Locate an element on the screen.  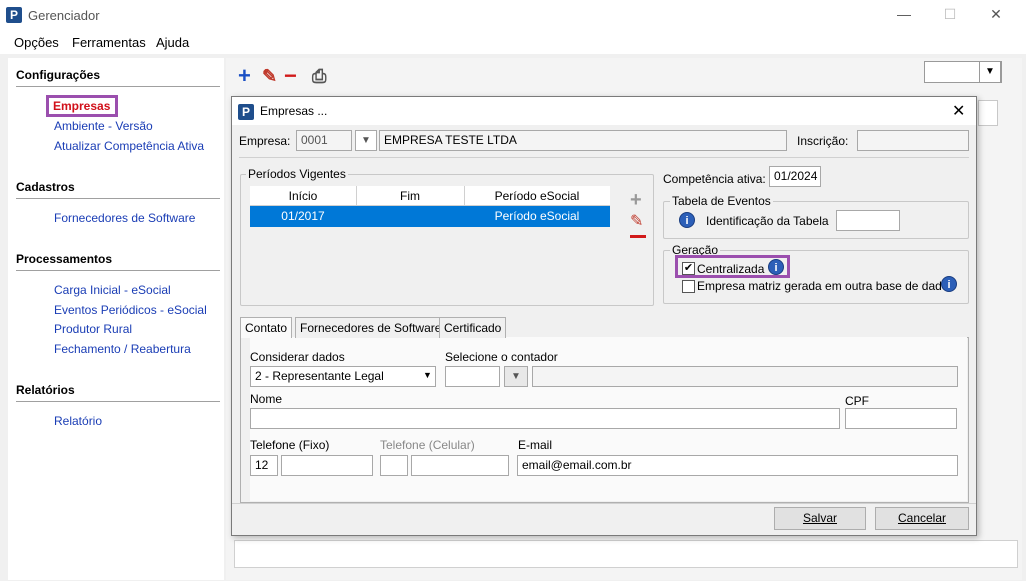
telefone-fixo-label: Telefone (Fixo) is located at coordinates (290, 445).